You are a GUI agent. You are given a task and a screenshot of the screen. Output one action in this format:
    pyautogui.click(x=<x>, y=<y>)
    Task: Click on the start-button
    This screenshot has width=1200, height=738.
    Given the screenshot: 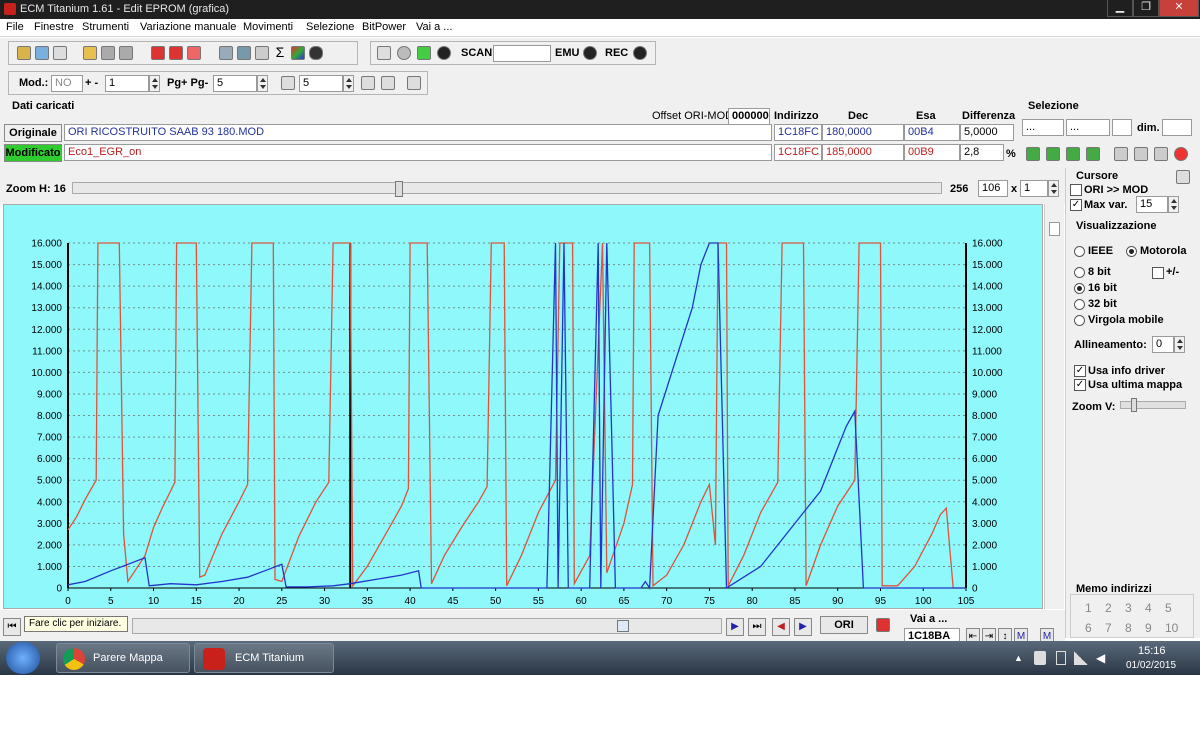 What is the action you would take?
    pyautogui.click(x=23, y=658)
    